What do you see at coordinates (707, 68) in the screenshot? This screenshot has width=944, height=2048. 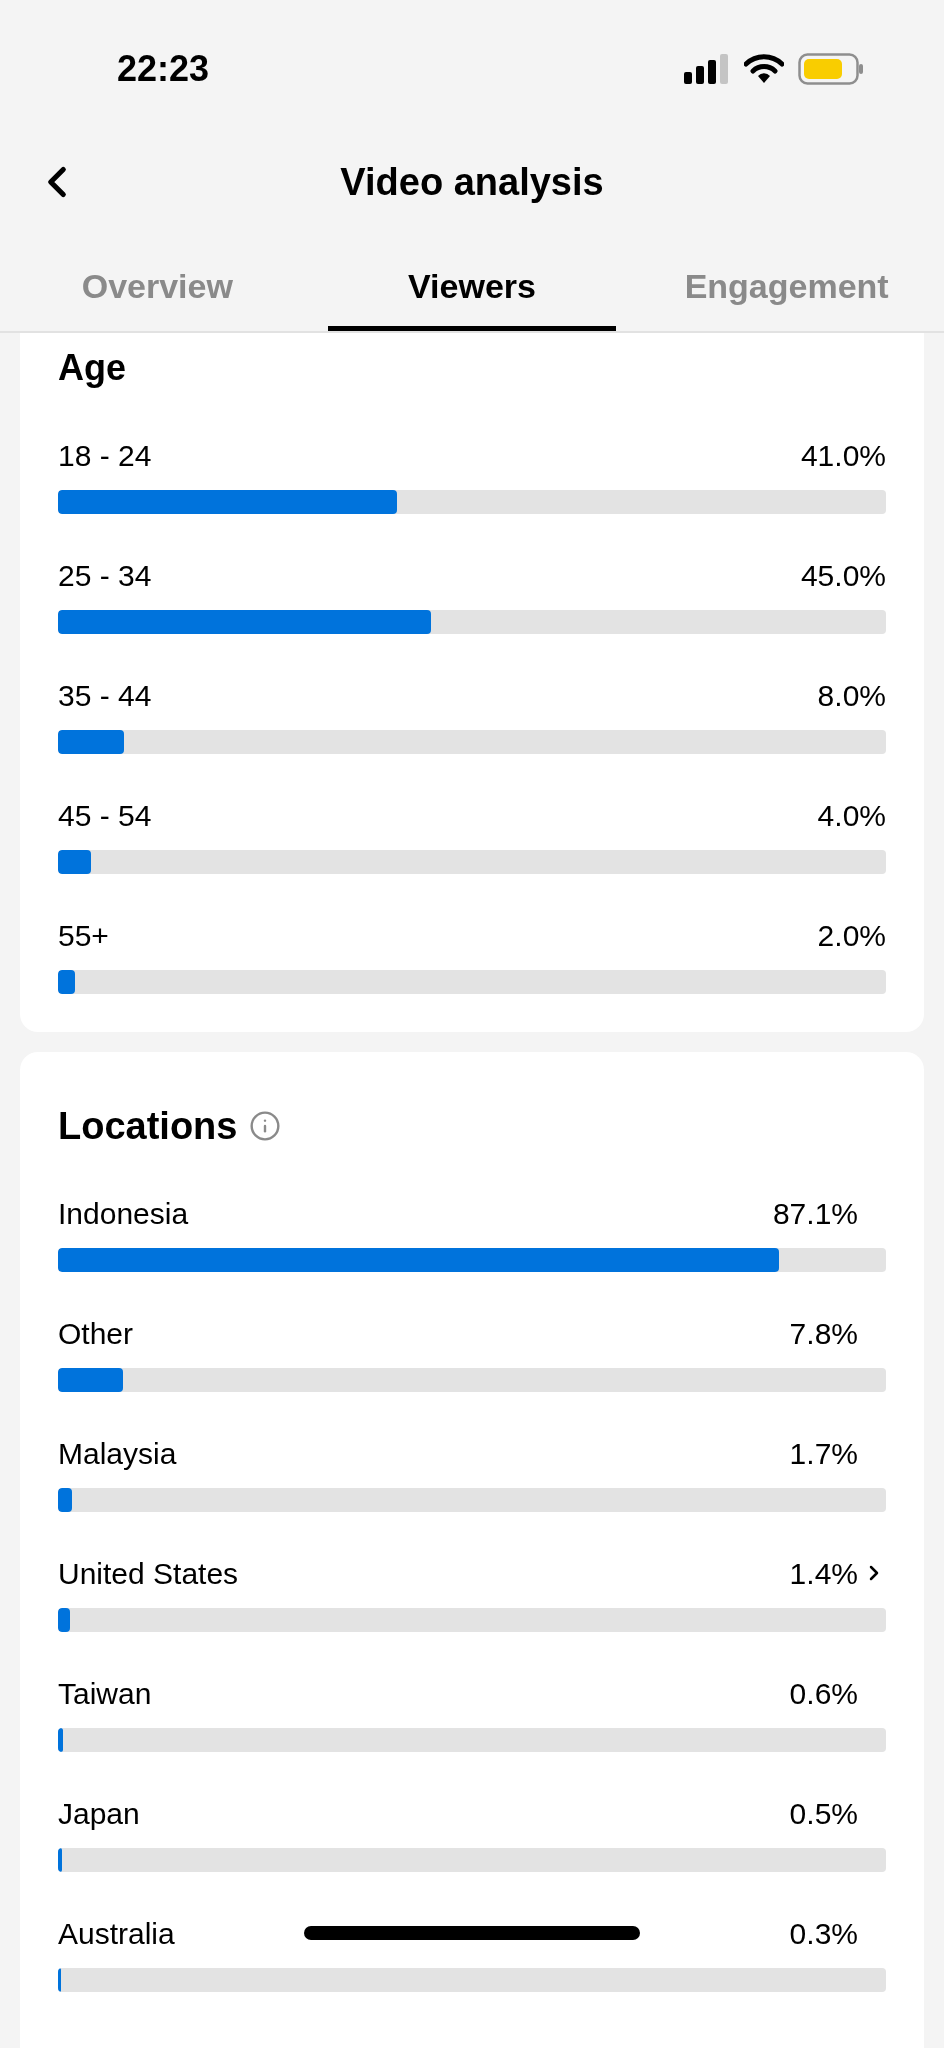 I see `signal-icon` at bounding box center [707, 68].